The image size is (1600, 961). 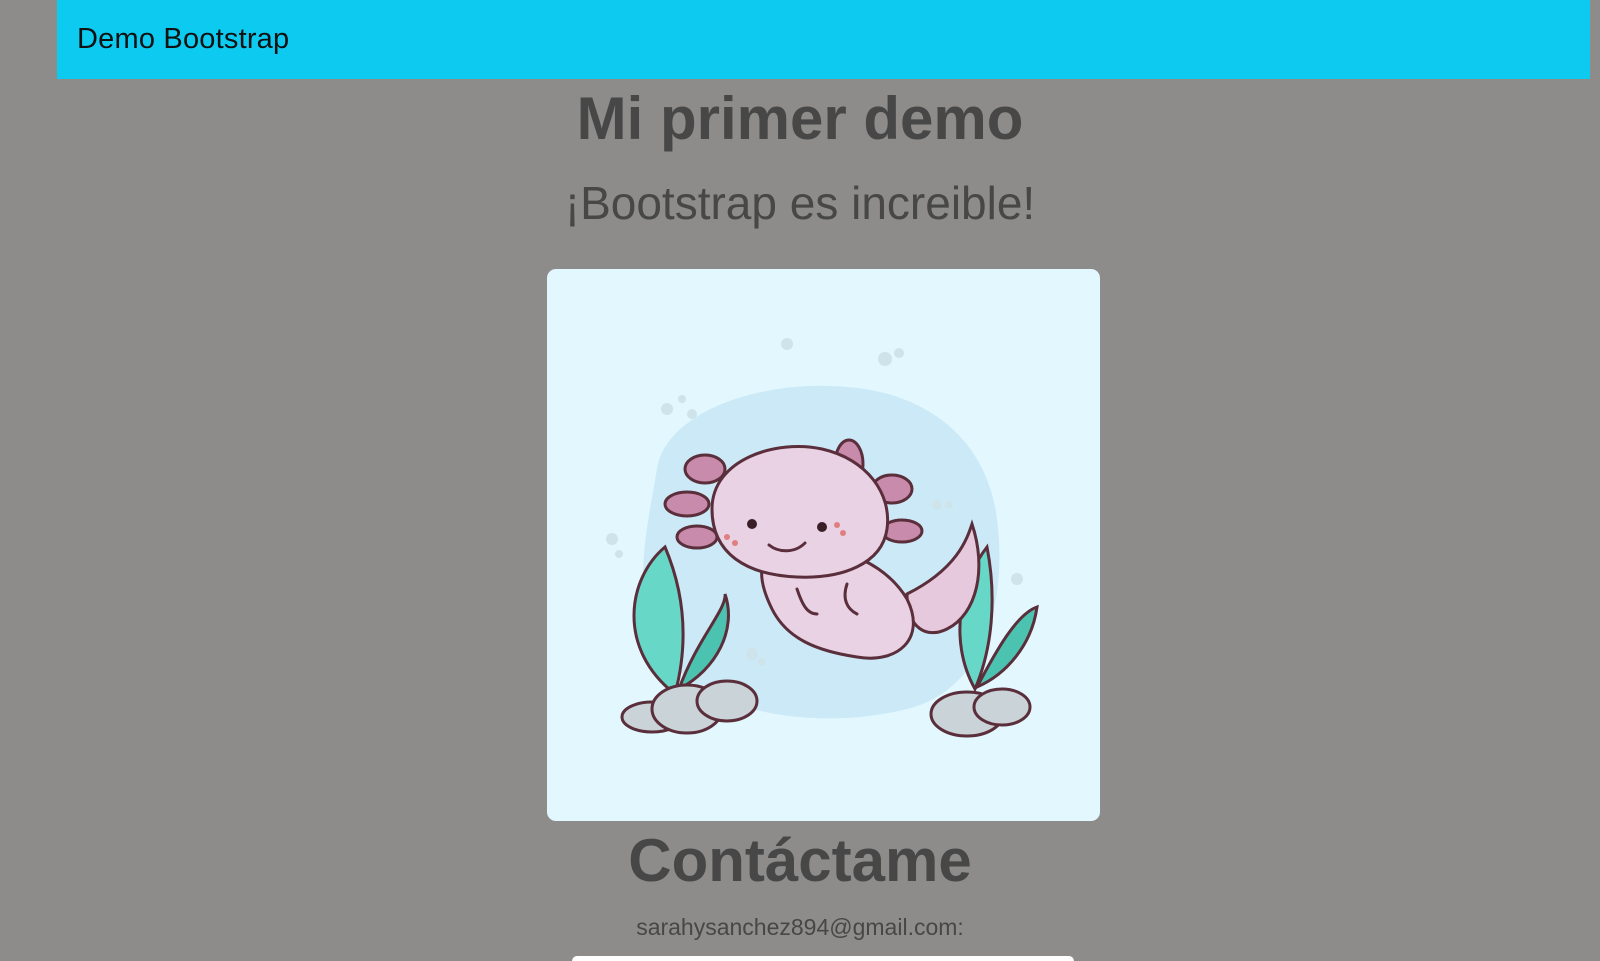 I want to click on contact-title: Contáctame, so click(x=800, y=860).